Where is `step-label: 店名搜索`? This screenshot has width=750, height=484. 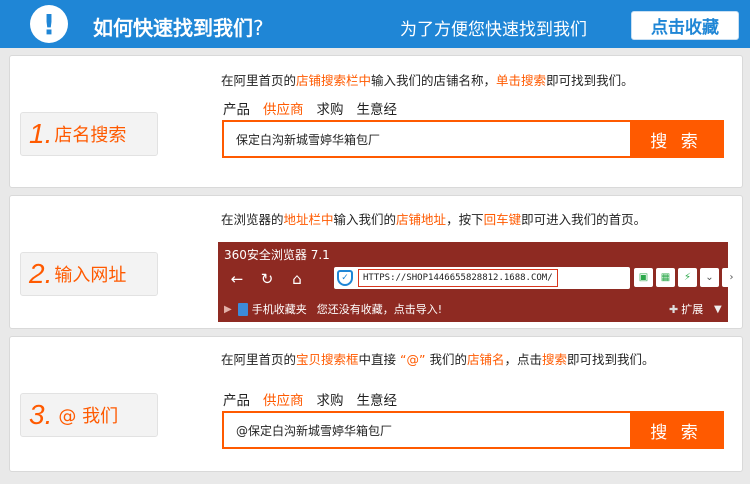
step-label: 店名搜索 is located at coordinates (90, 135).